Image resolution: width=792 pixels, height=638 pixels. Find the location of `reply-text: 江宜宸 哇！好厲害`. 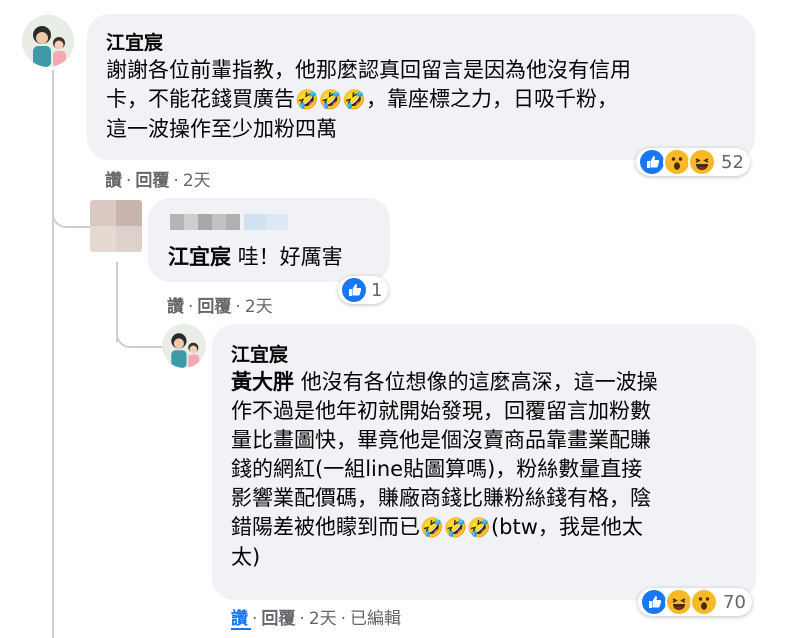

reply-text: 江宜宸 哇！好厲害 is located at coordinates (255, 257).